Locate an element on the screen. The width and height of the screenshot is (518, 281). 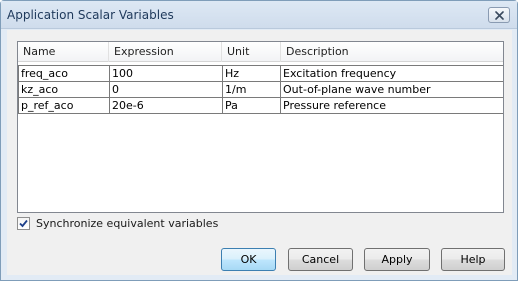
cell-expression: 100 is located at coordinates (166, 73).